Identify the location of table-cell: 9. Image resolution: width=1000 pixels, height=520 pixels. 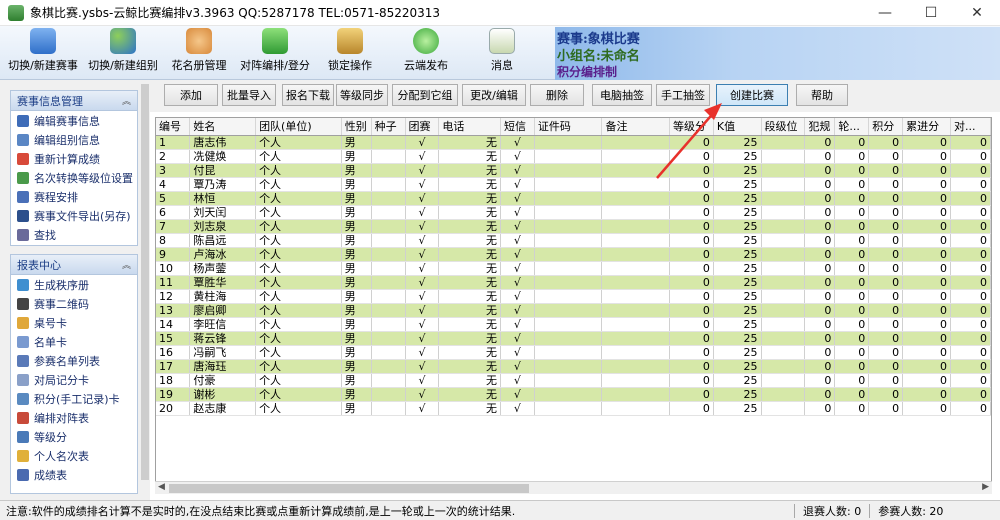
(173, 254).